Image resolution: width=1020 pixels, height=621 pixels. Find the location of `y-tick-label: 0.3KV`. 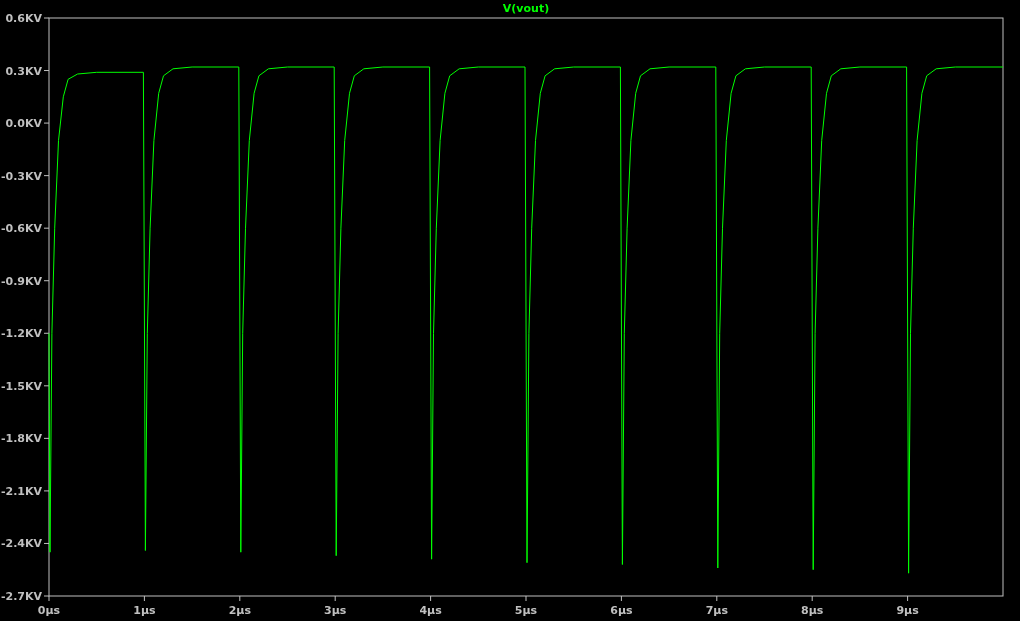

y-tick-label: 0.3KV is located at coordinates (23, 71).